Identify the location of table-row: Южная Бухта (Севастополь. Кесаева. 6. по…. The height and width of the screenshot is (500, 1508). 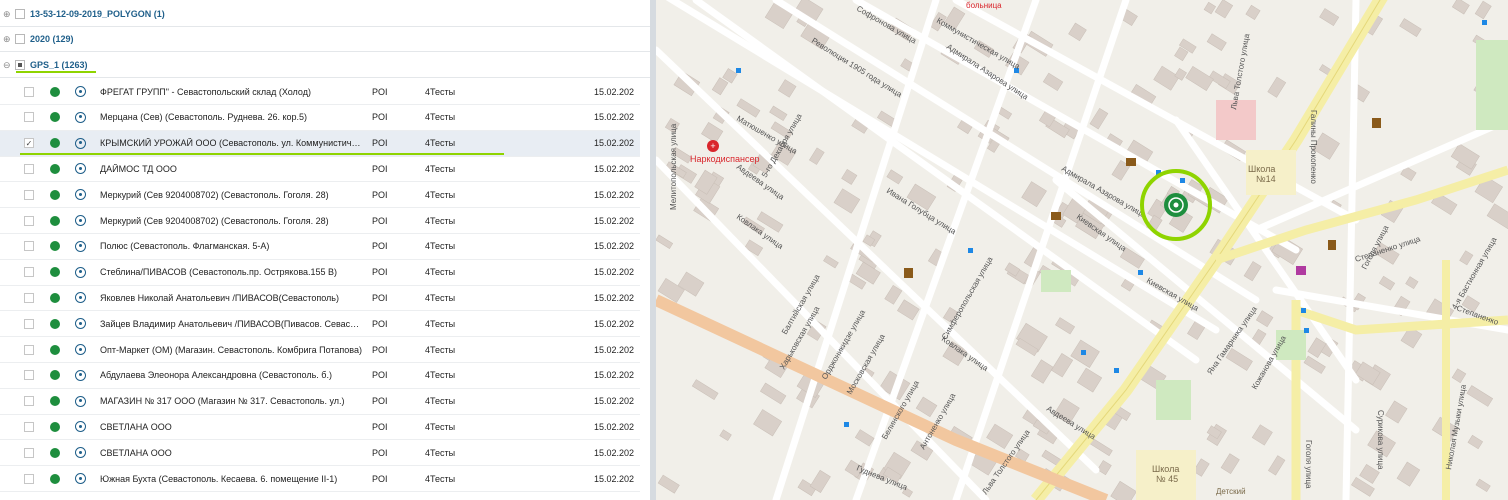
(320, 479).